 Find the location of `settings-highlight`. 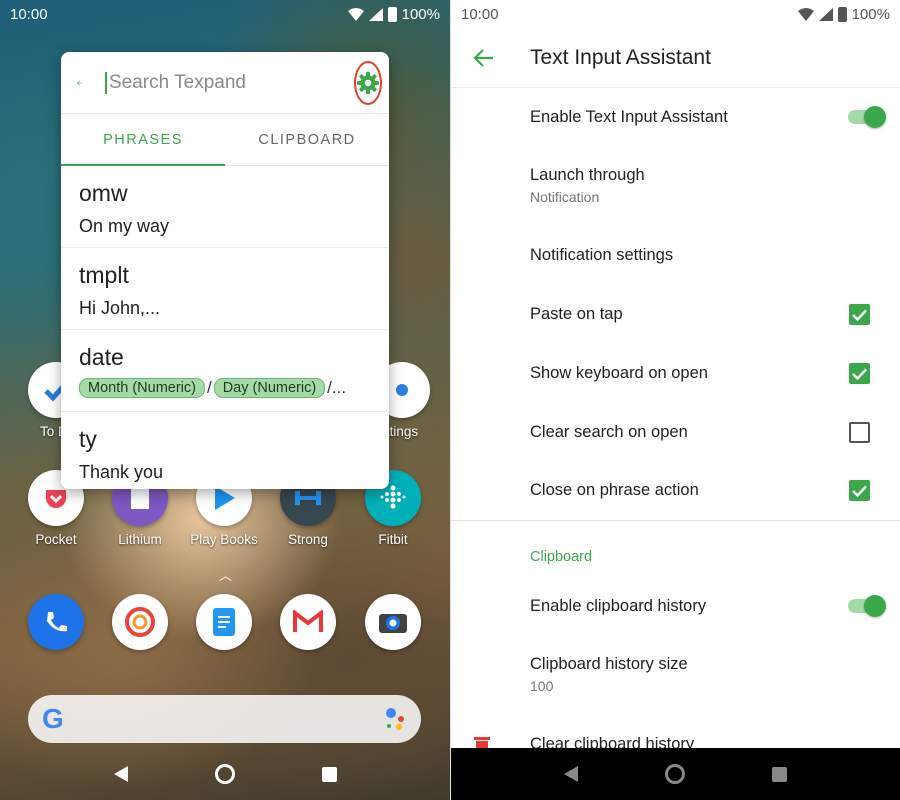

settings-highlight is located at coordinates (368, 82).